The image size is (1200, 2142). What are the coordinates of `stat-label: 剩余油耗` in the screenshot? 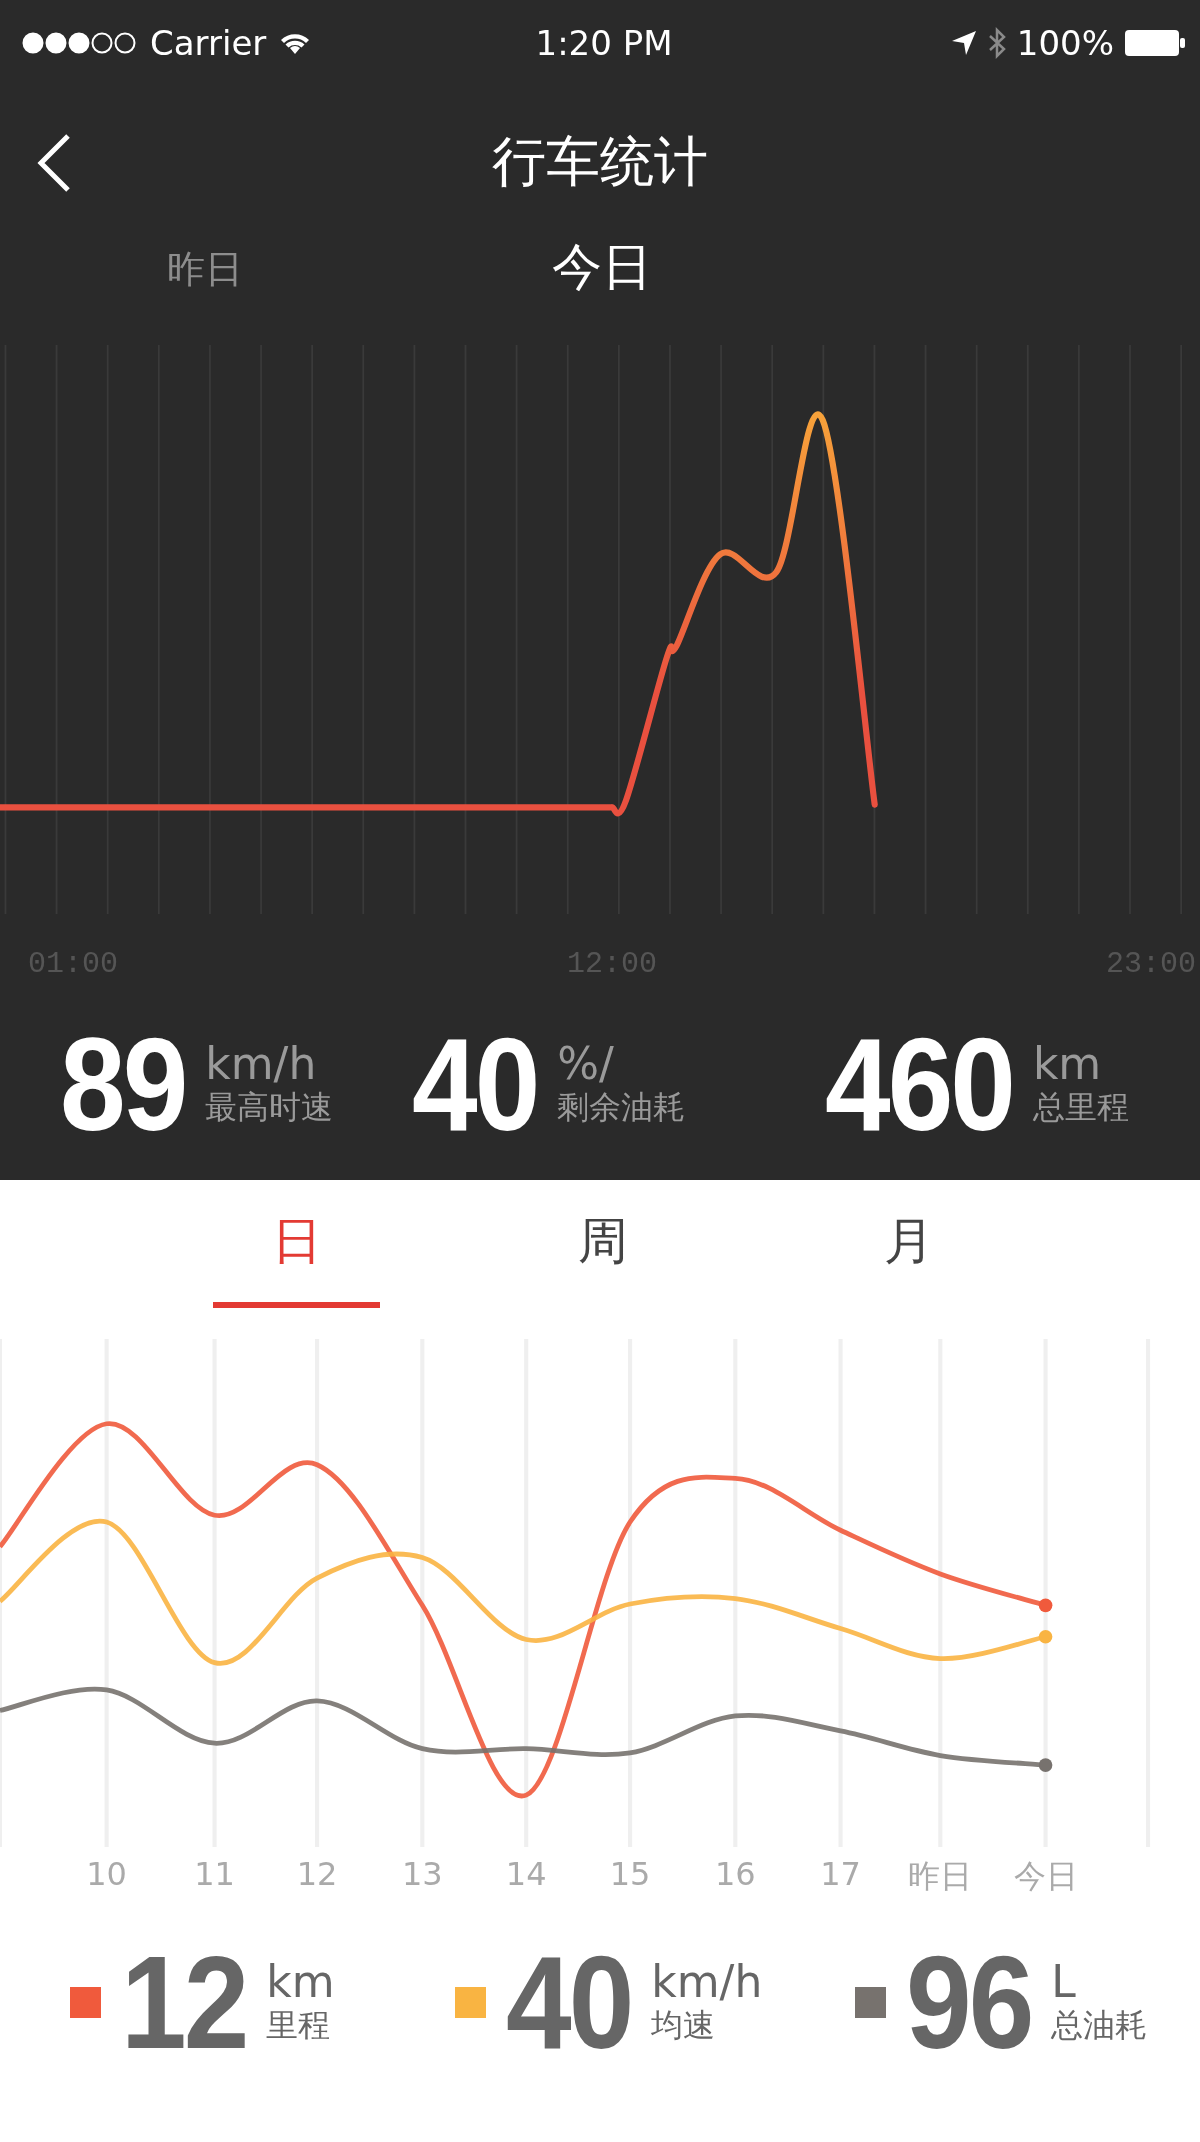 It's located at (621, 1108).